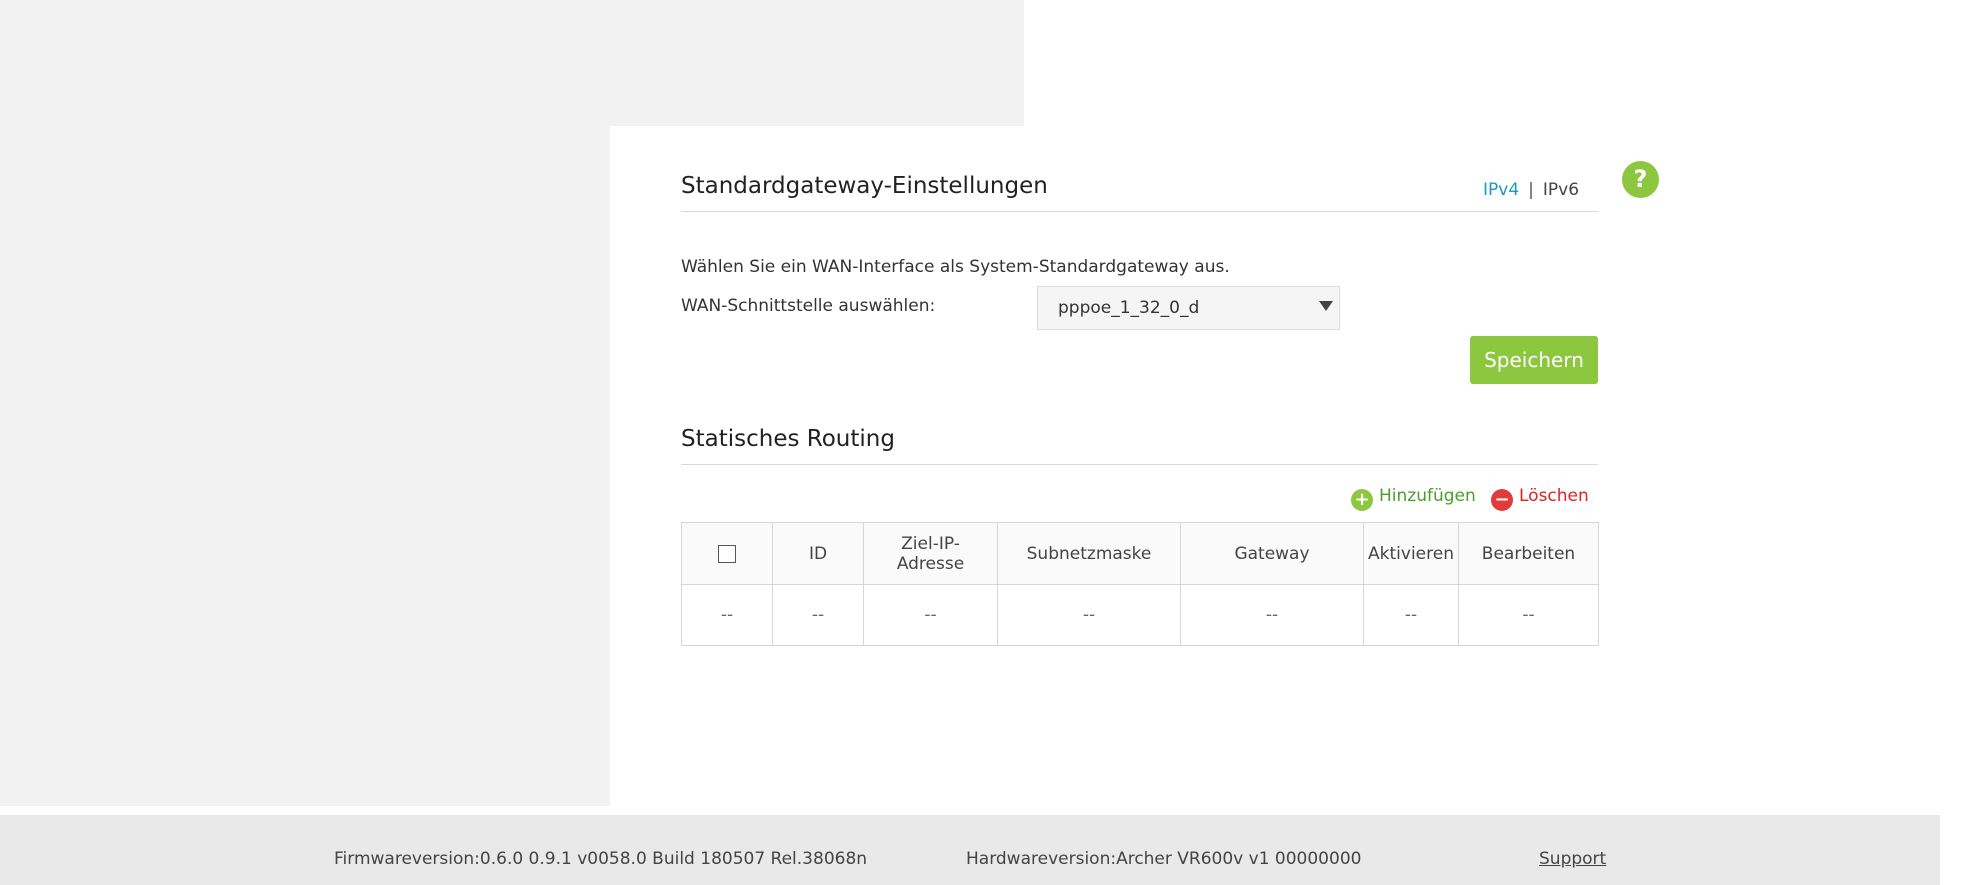 The image size is (1973, 885). I want to click on wan-interface-select: pppoe_1_32_0_d, so click(1188, 308).